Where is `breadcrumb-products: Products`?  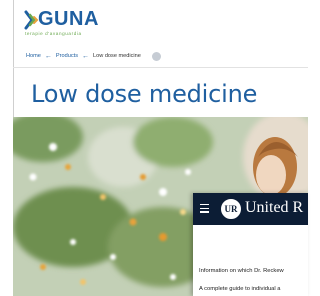 breadcrumb-products: Products is located at coordinates (67, 56).